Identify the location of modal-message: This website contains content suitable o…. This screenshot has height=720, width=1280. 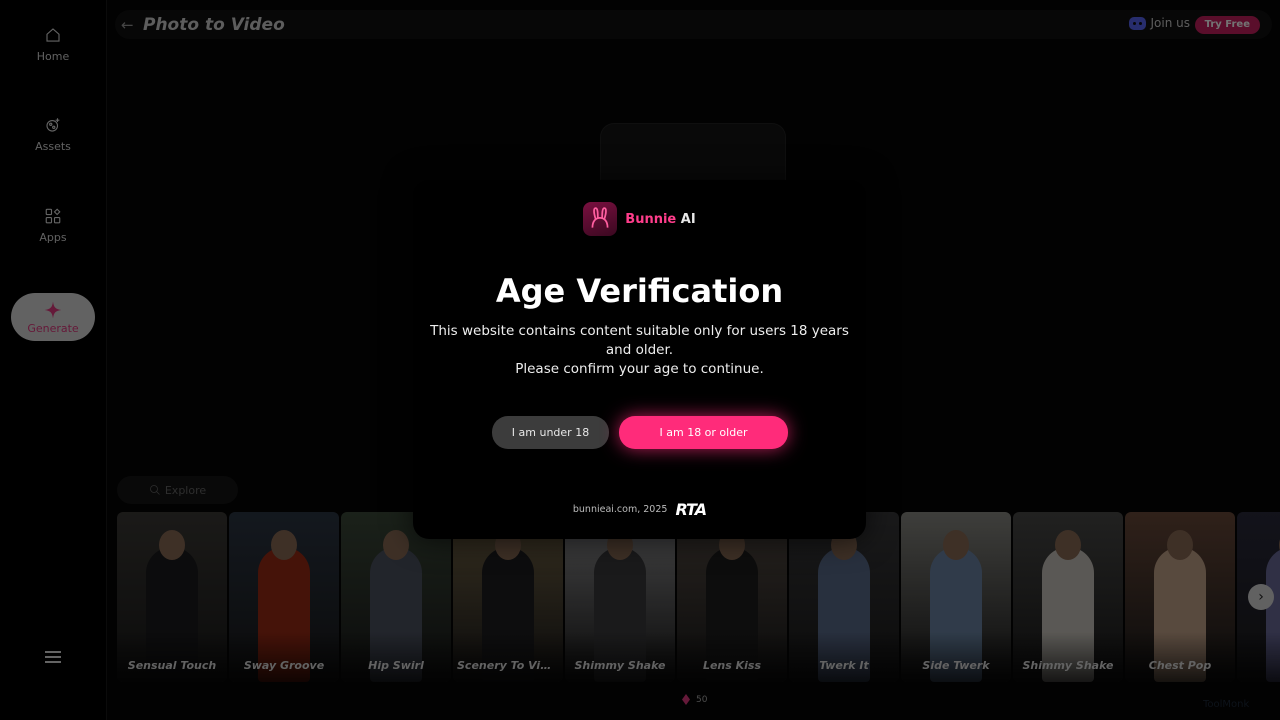
(639, 350).